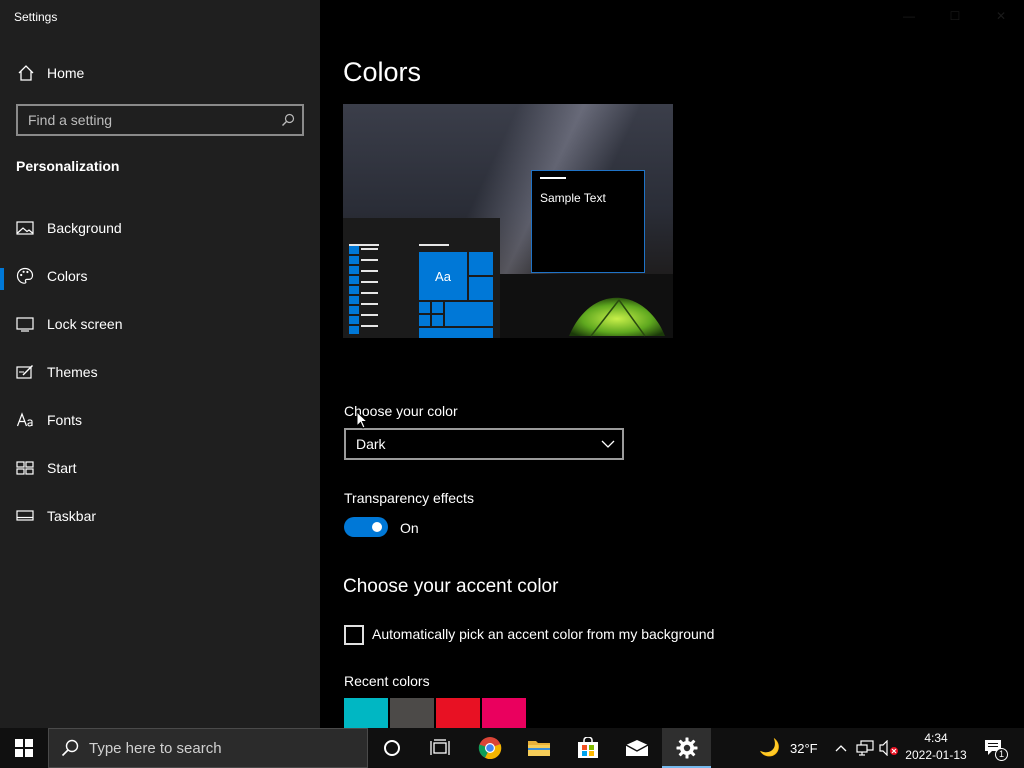 The height and width of the screenshot is (768, 1024). I want to click on volume-muted-icon, so click(888, 748).